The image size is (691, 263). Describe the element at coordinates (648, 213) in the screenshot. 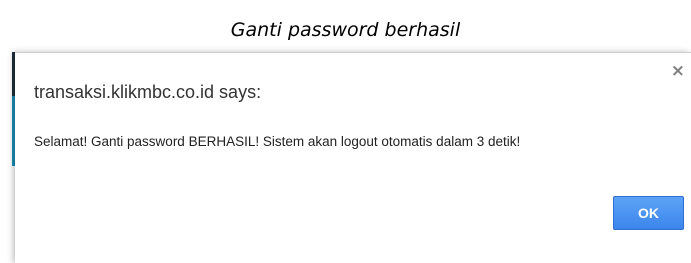

I see `ok-button: OK` at that location.